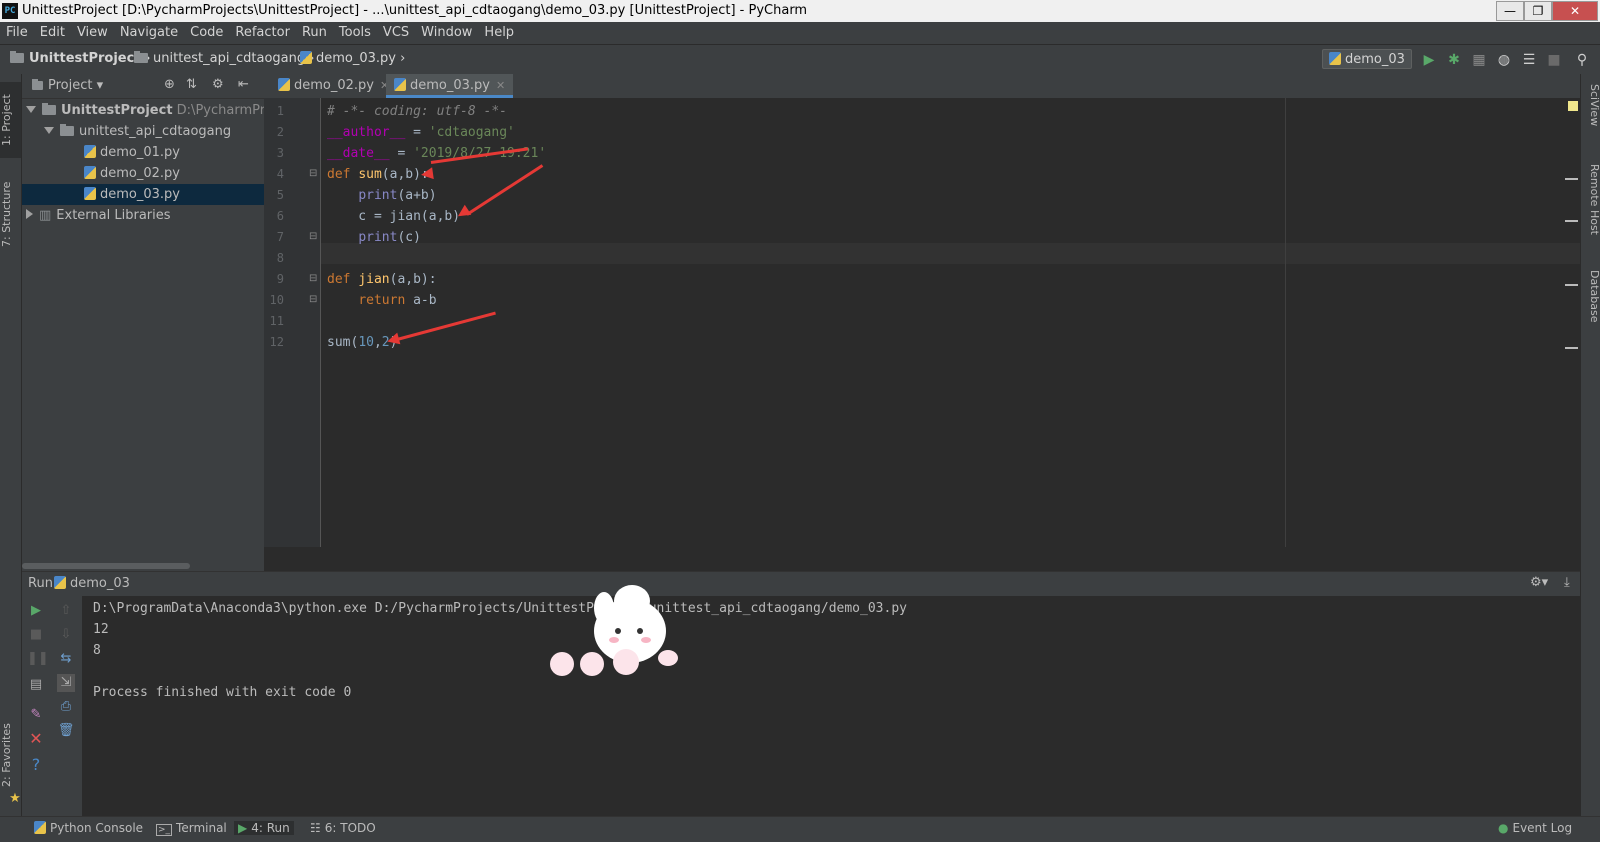 The image size is (1600, 842). I want to click on tree-folder: unittest_api_cdtaogang, so click(154, 131).